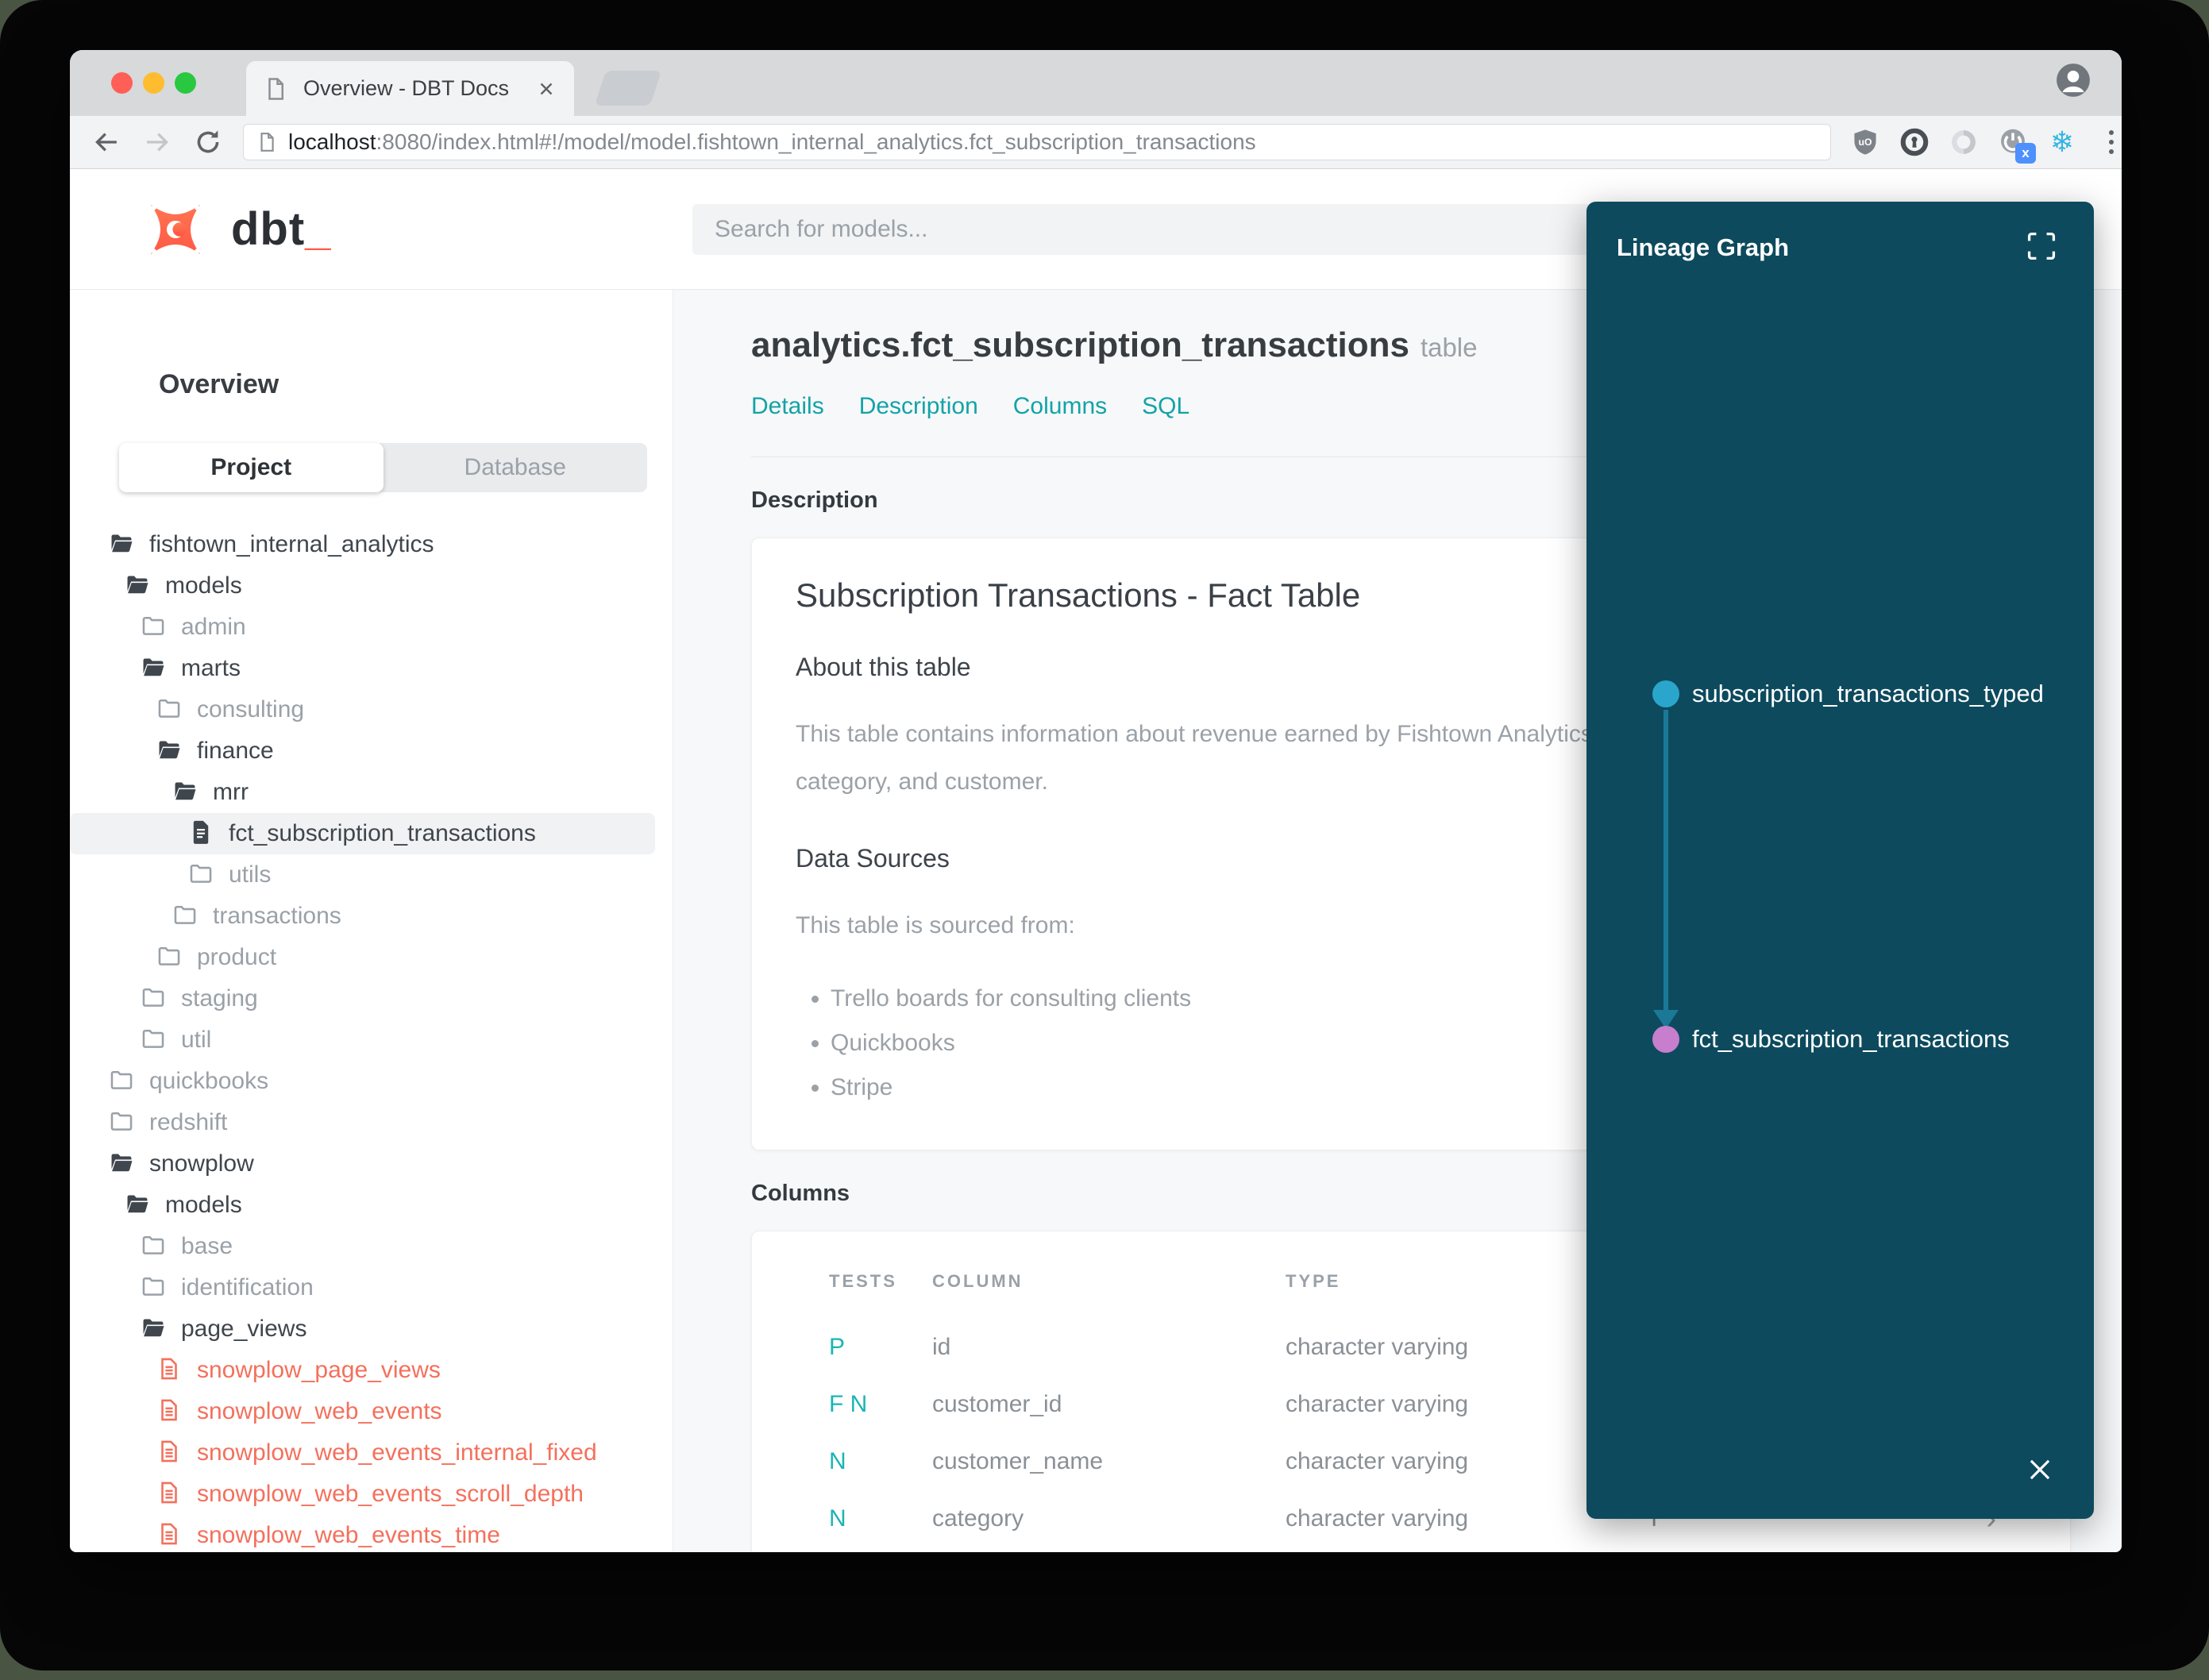 Image resolution: width=2209 pixels, height=1680 pixels. What do you see at coordinates (106, 142) in the screenshot?
I see `back-icon` at bounding box center [106, 142].